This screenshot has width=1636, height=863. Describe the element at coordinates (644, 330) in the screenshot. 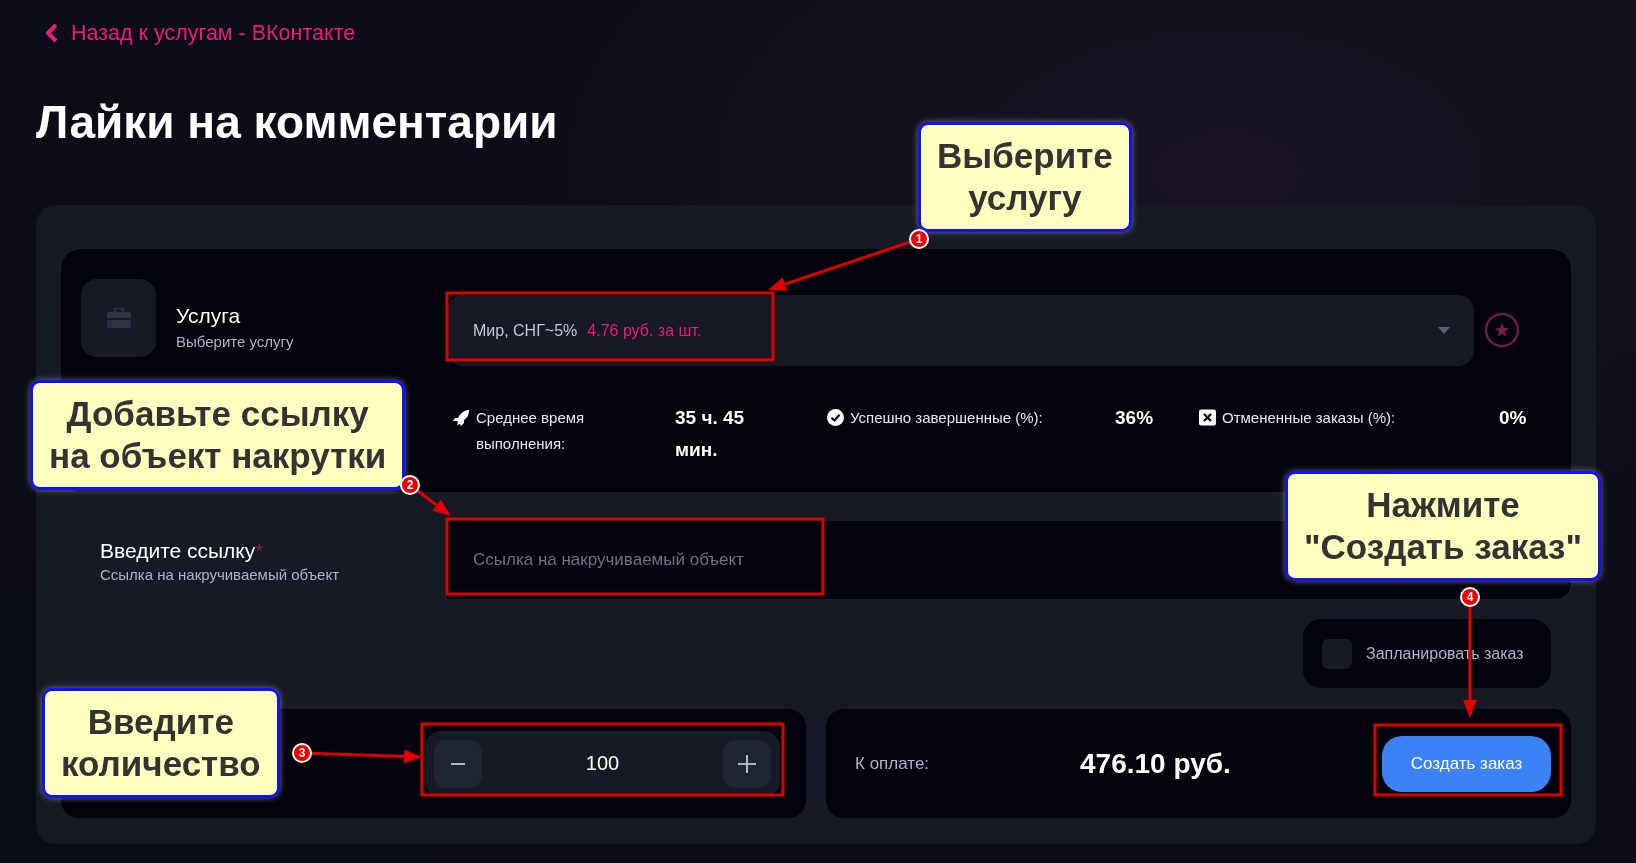

I see `service-price: 4.76 руб. за шт.` at that location.